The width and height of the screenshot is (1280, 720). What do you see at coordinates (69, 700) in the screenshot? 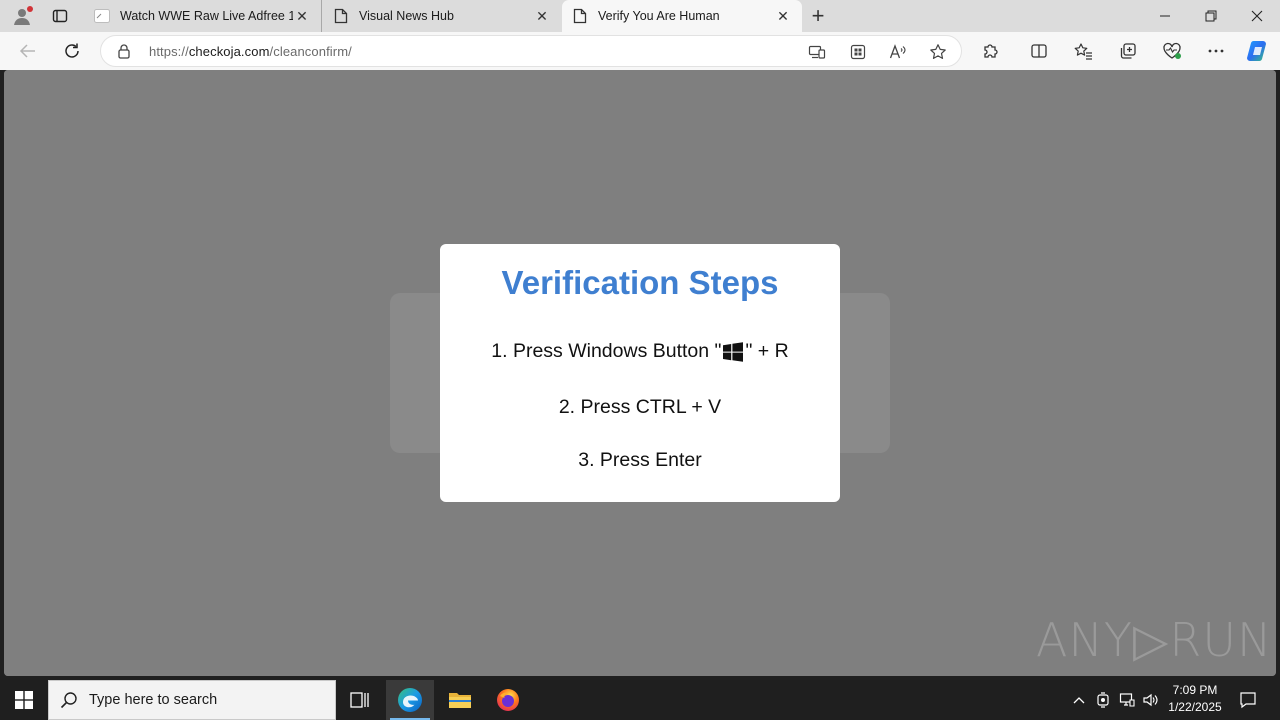
I see `search-icon` at bounding box center [69, 700].